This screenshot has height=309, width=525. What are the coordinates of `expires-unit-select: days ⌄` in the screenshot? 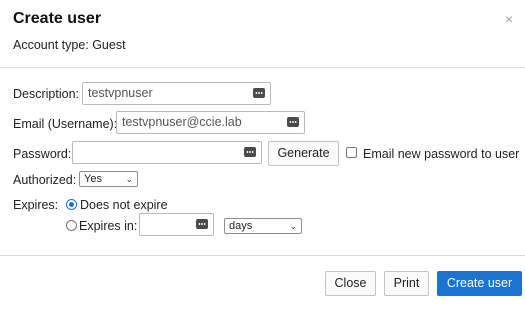 It's located at (263, 226).